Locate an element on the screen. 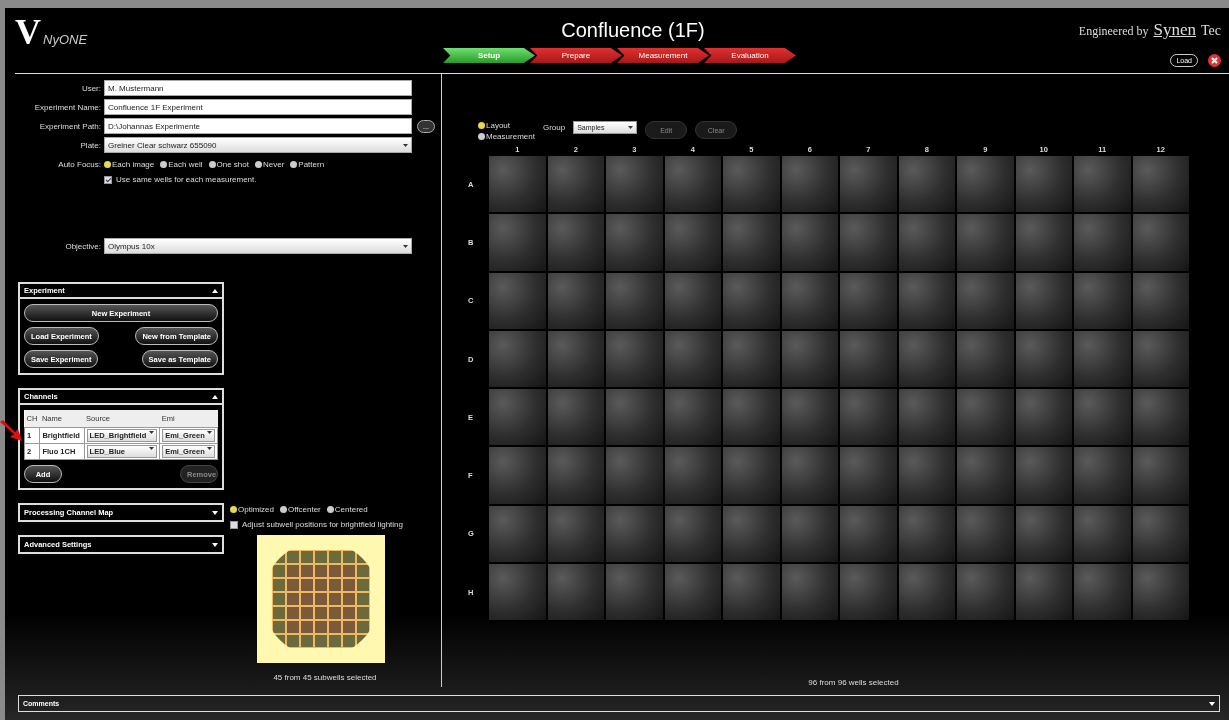  text-field: D:\Johannas Experimente is located at coordinates (258, 126).